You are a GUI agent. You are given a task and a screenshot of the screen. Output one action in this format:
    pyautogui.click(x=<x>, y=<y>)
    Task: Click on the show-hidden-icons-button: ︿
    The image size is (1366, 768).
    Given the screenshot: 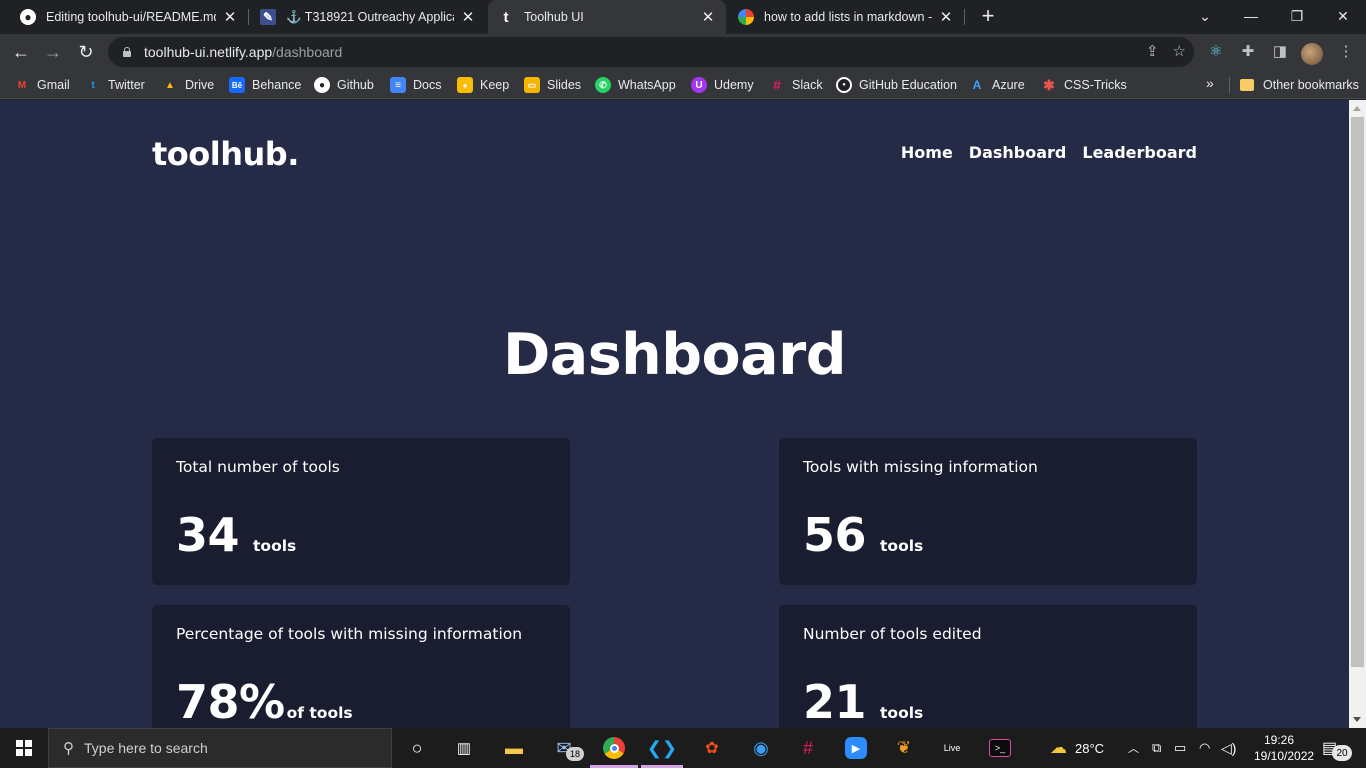 What is the action you would take?
    pyautogui.click(x=1133, y=748)
    